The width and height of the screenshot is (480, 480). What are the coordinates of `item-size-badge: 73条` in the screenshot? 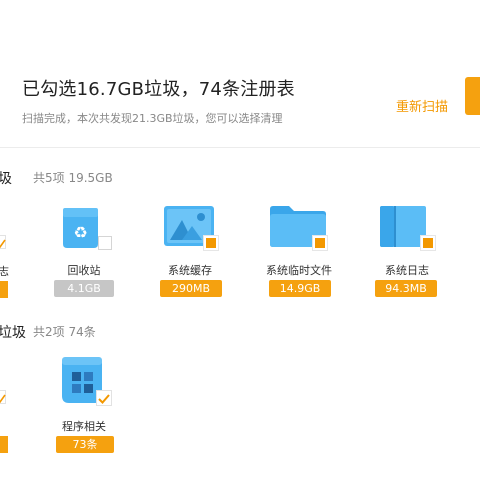 It's located at (85, 444).